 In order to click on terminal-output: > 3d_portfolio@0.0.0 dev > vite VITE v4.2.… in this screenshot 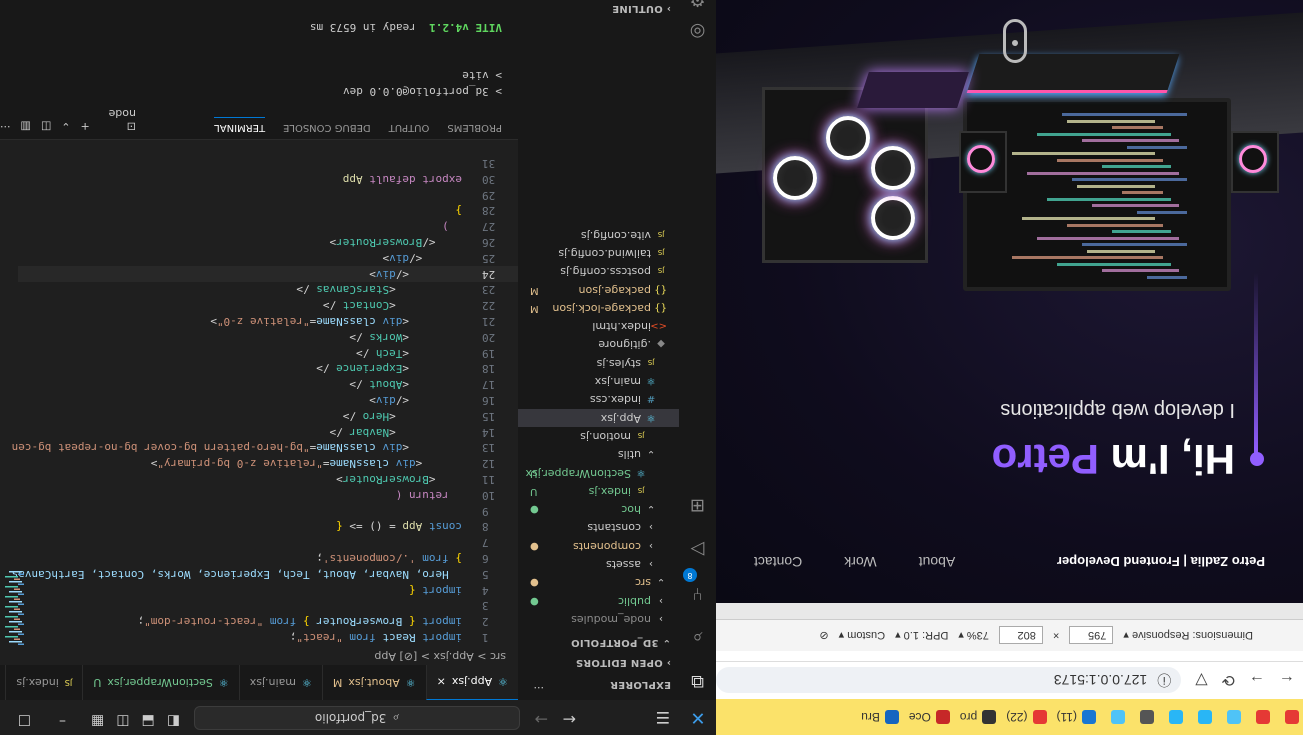, I will do `click(406, 59)`.